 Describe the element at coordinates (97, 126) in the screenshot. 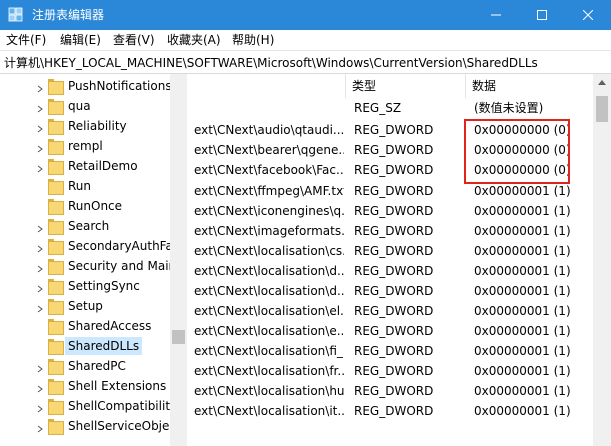

I see `tree-item-label: Reliability` at that location.